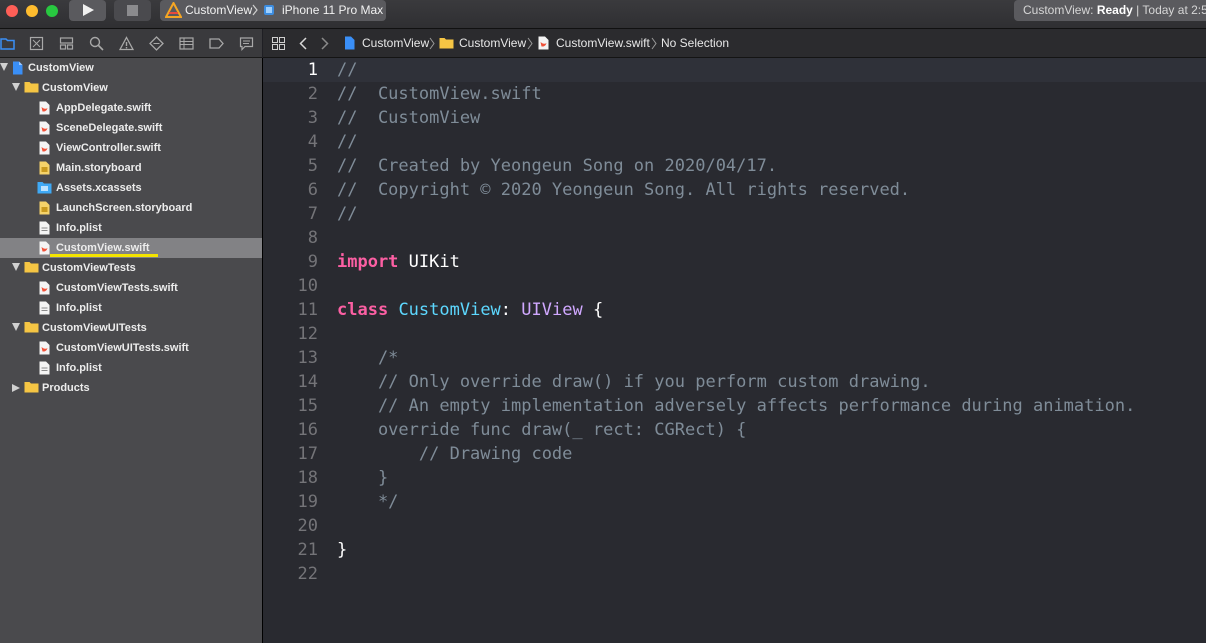 The image size is (1206, 643). I want to click on line-number: 18, so click(290, 478).